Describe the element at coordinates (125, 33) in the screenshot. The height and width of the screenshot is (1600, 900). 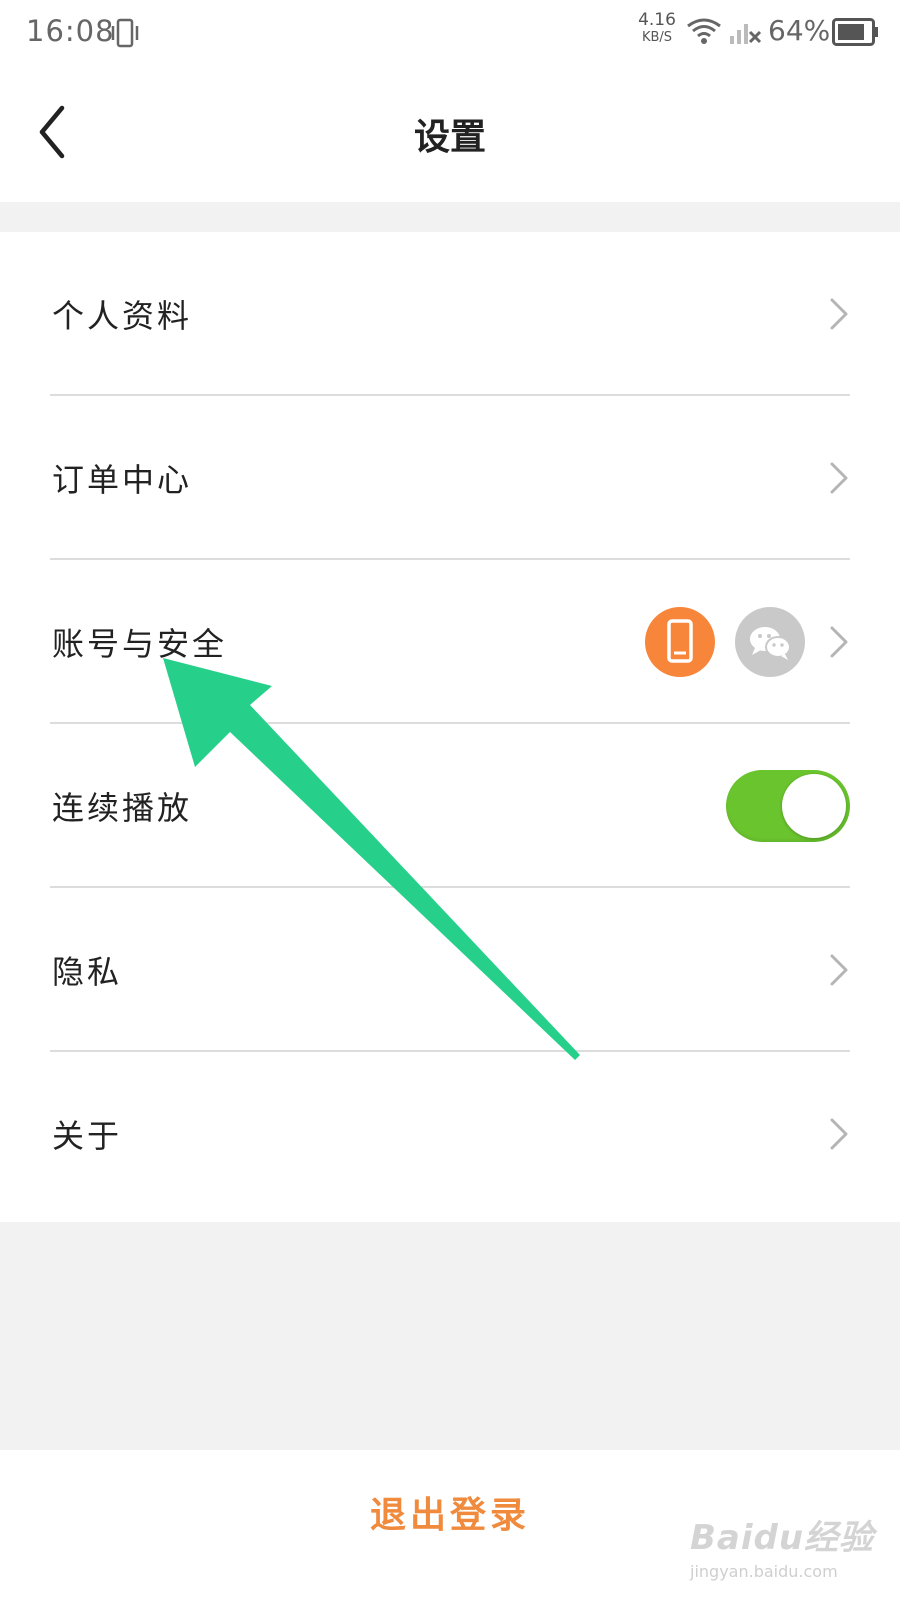
I see `vibrate-icon` at that location.